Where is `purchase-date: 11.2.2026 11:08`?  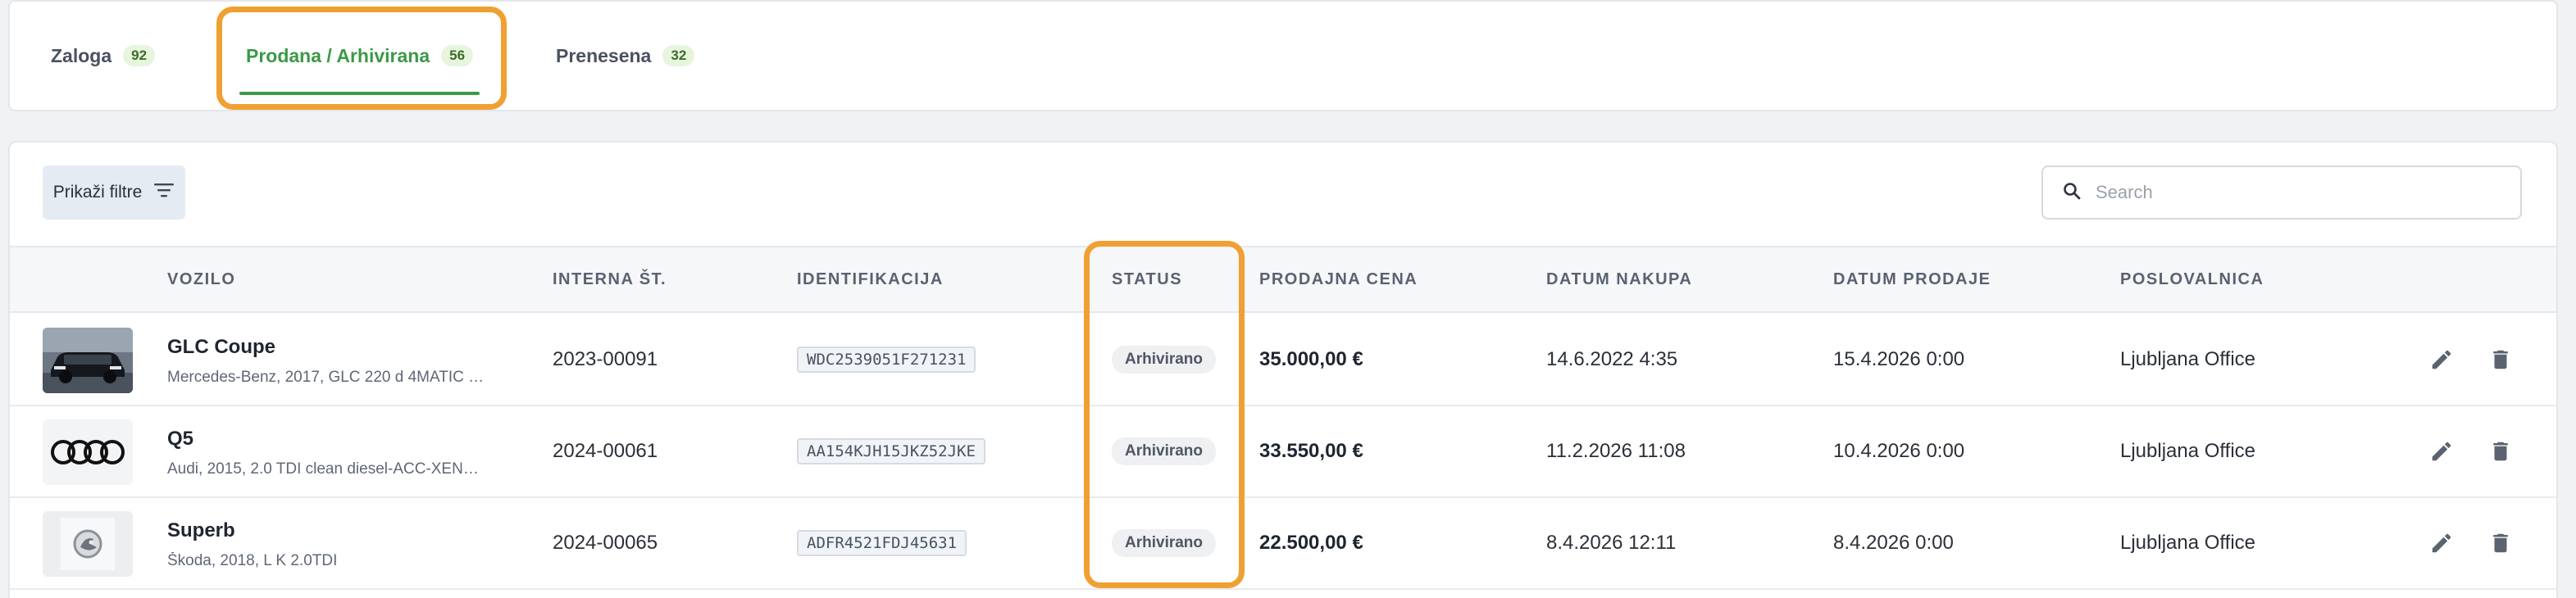 purchase-date: 11.2.2026 11:08 is located at coordinates (1616, 451).